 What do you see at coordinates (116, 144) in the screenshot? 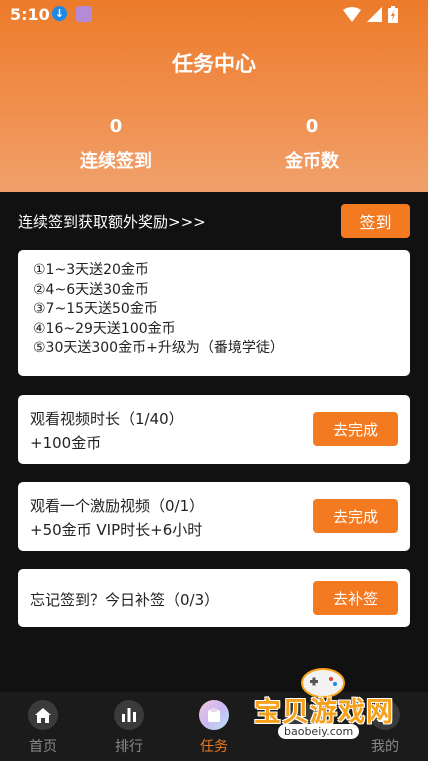
I see `stat-consecutive-signin: 0 连续签到` at bounding box center [116, 144].